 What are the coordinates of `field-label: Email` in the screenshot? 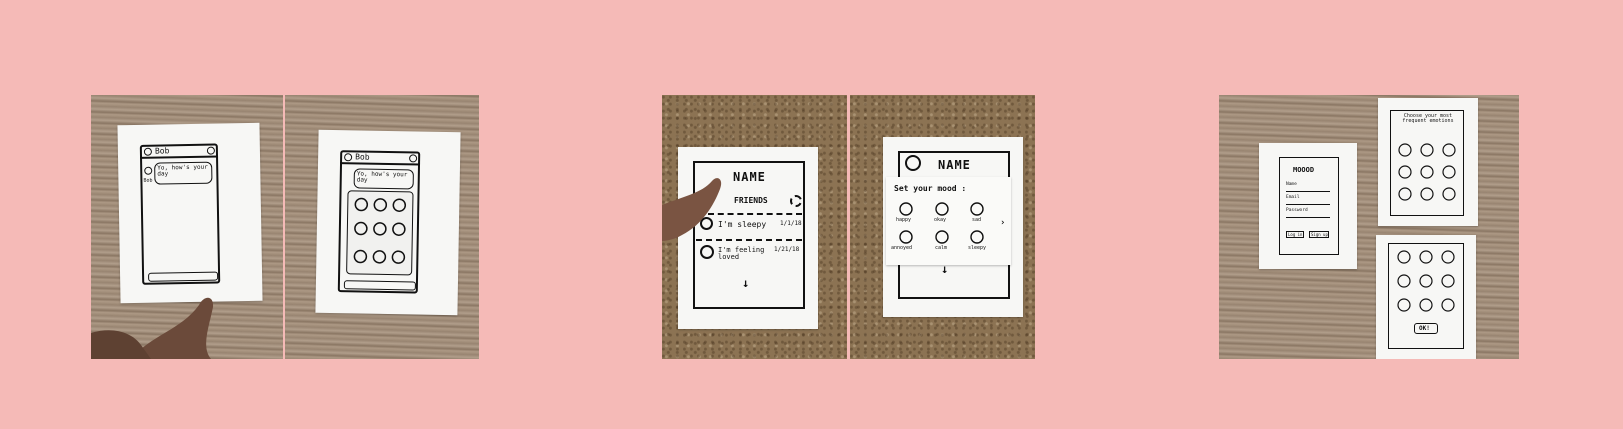 It's located at (1293, 197).